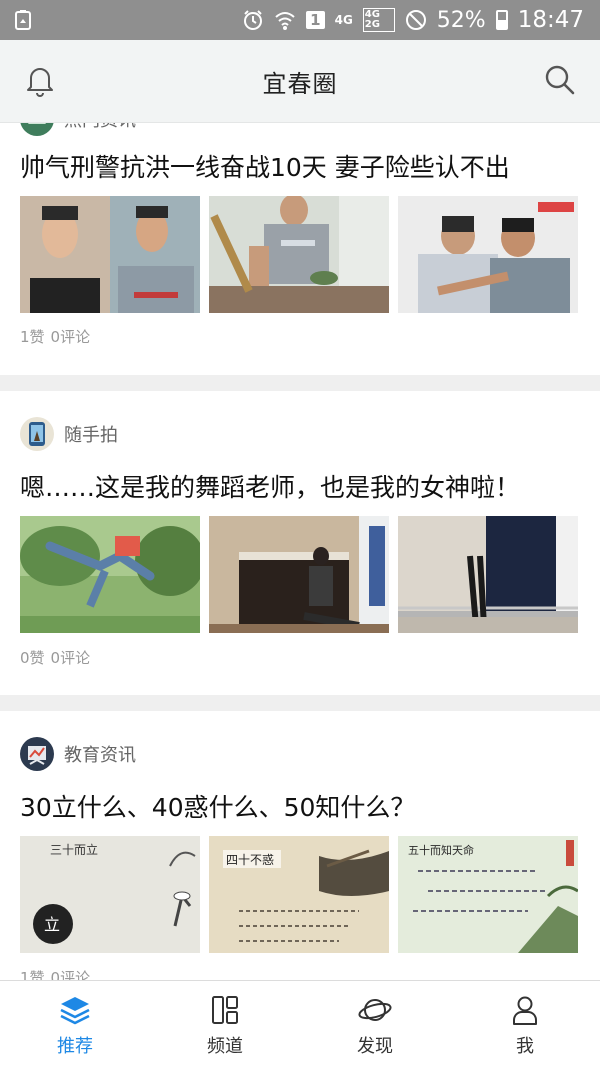  I want to click on grid-icon, so click(225, 1010).